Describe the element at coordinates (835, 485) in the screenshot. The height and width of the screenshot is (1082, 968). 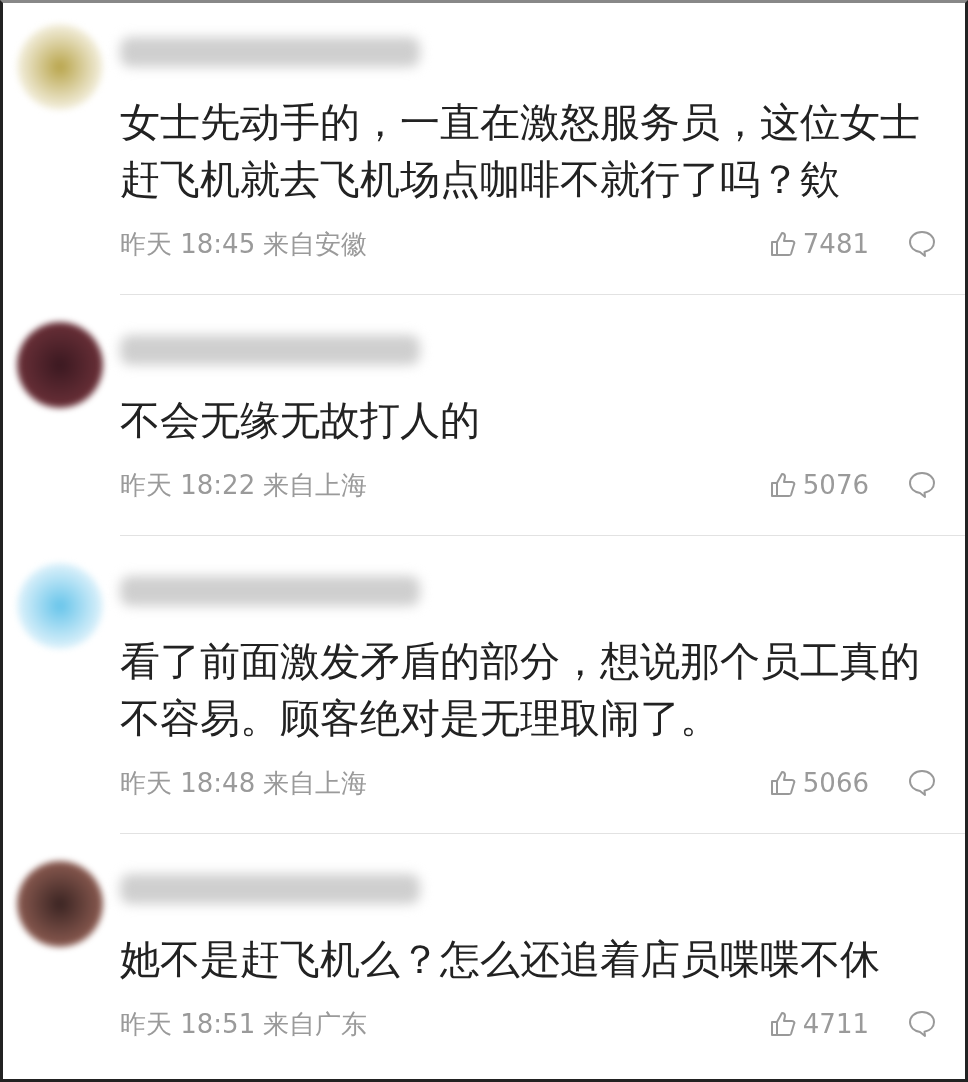
I see `like-count: 5076` at that location.